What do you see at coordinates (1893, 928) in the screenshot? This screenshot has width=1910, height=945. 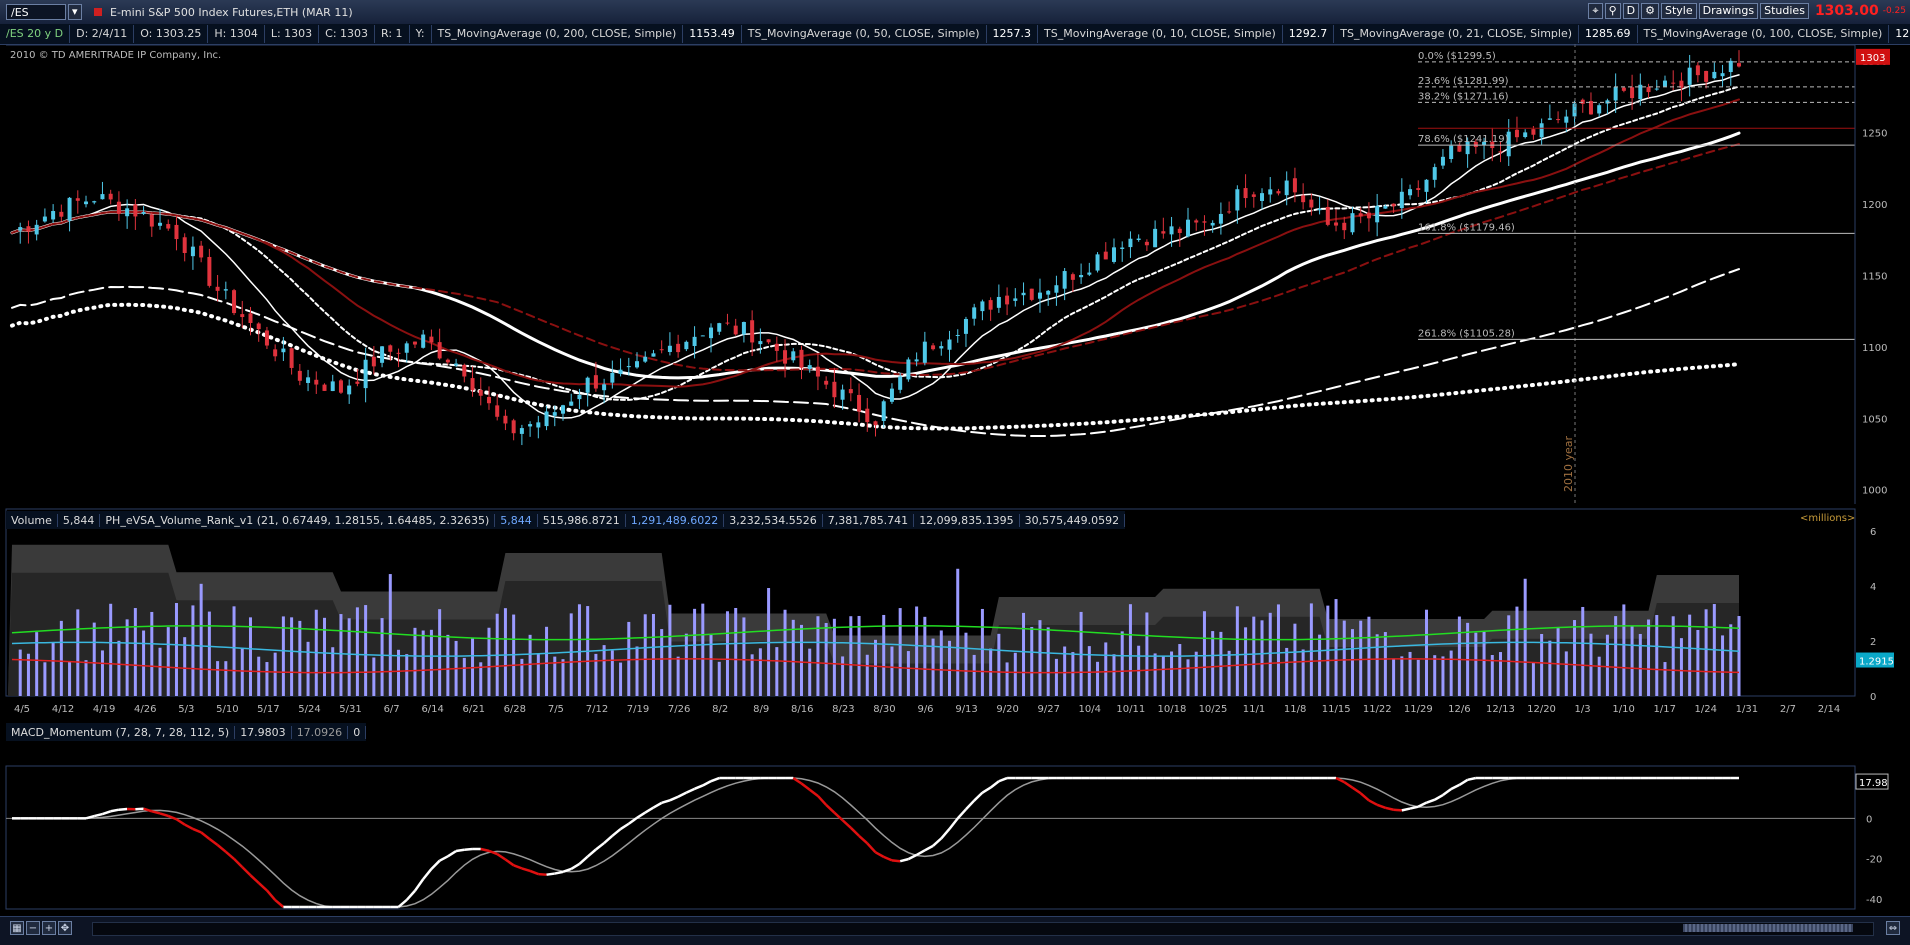 I see `expand-icon: ⇔` at bounding box center [1893, 928].